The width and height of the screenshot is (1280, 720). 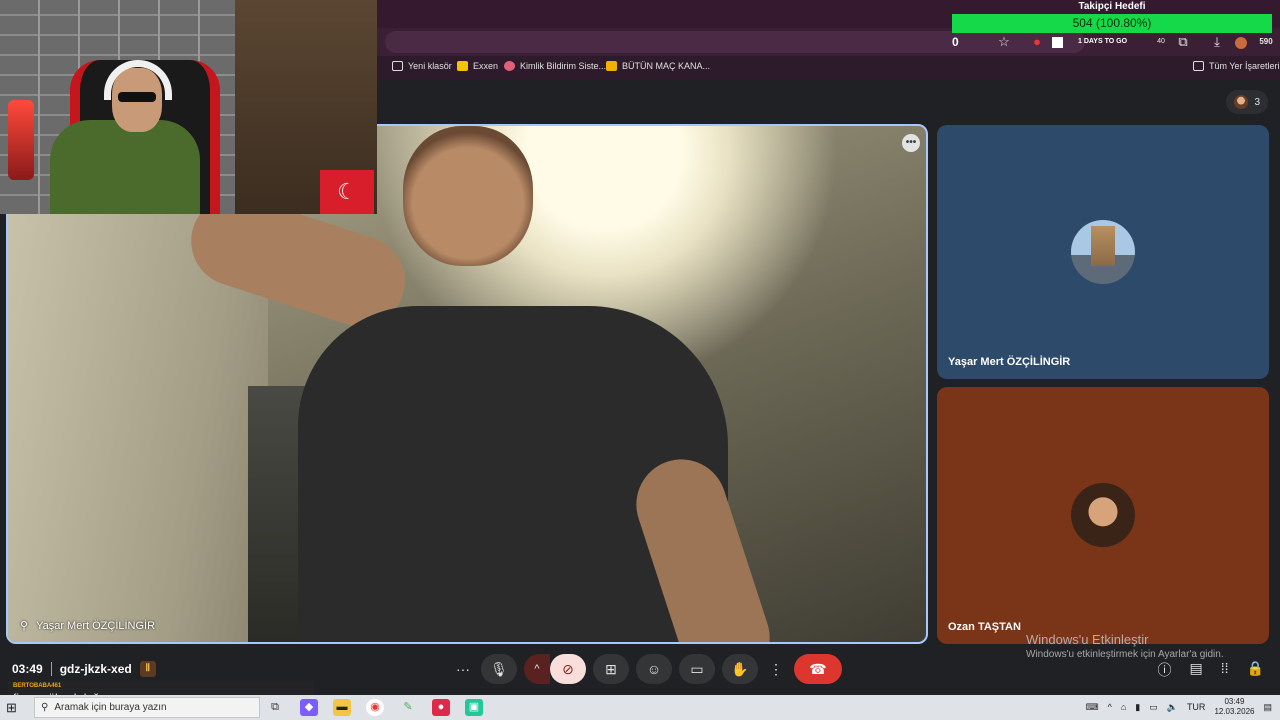 I want to click on tray-chevron-icon: ^, so click(x=1110, y=707).